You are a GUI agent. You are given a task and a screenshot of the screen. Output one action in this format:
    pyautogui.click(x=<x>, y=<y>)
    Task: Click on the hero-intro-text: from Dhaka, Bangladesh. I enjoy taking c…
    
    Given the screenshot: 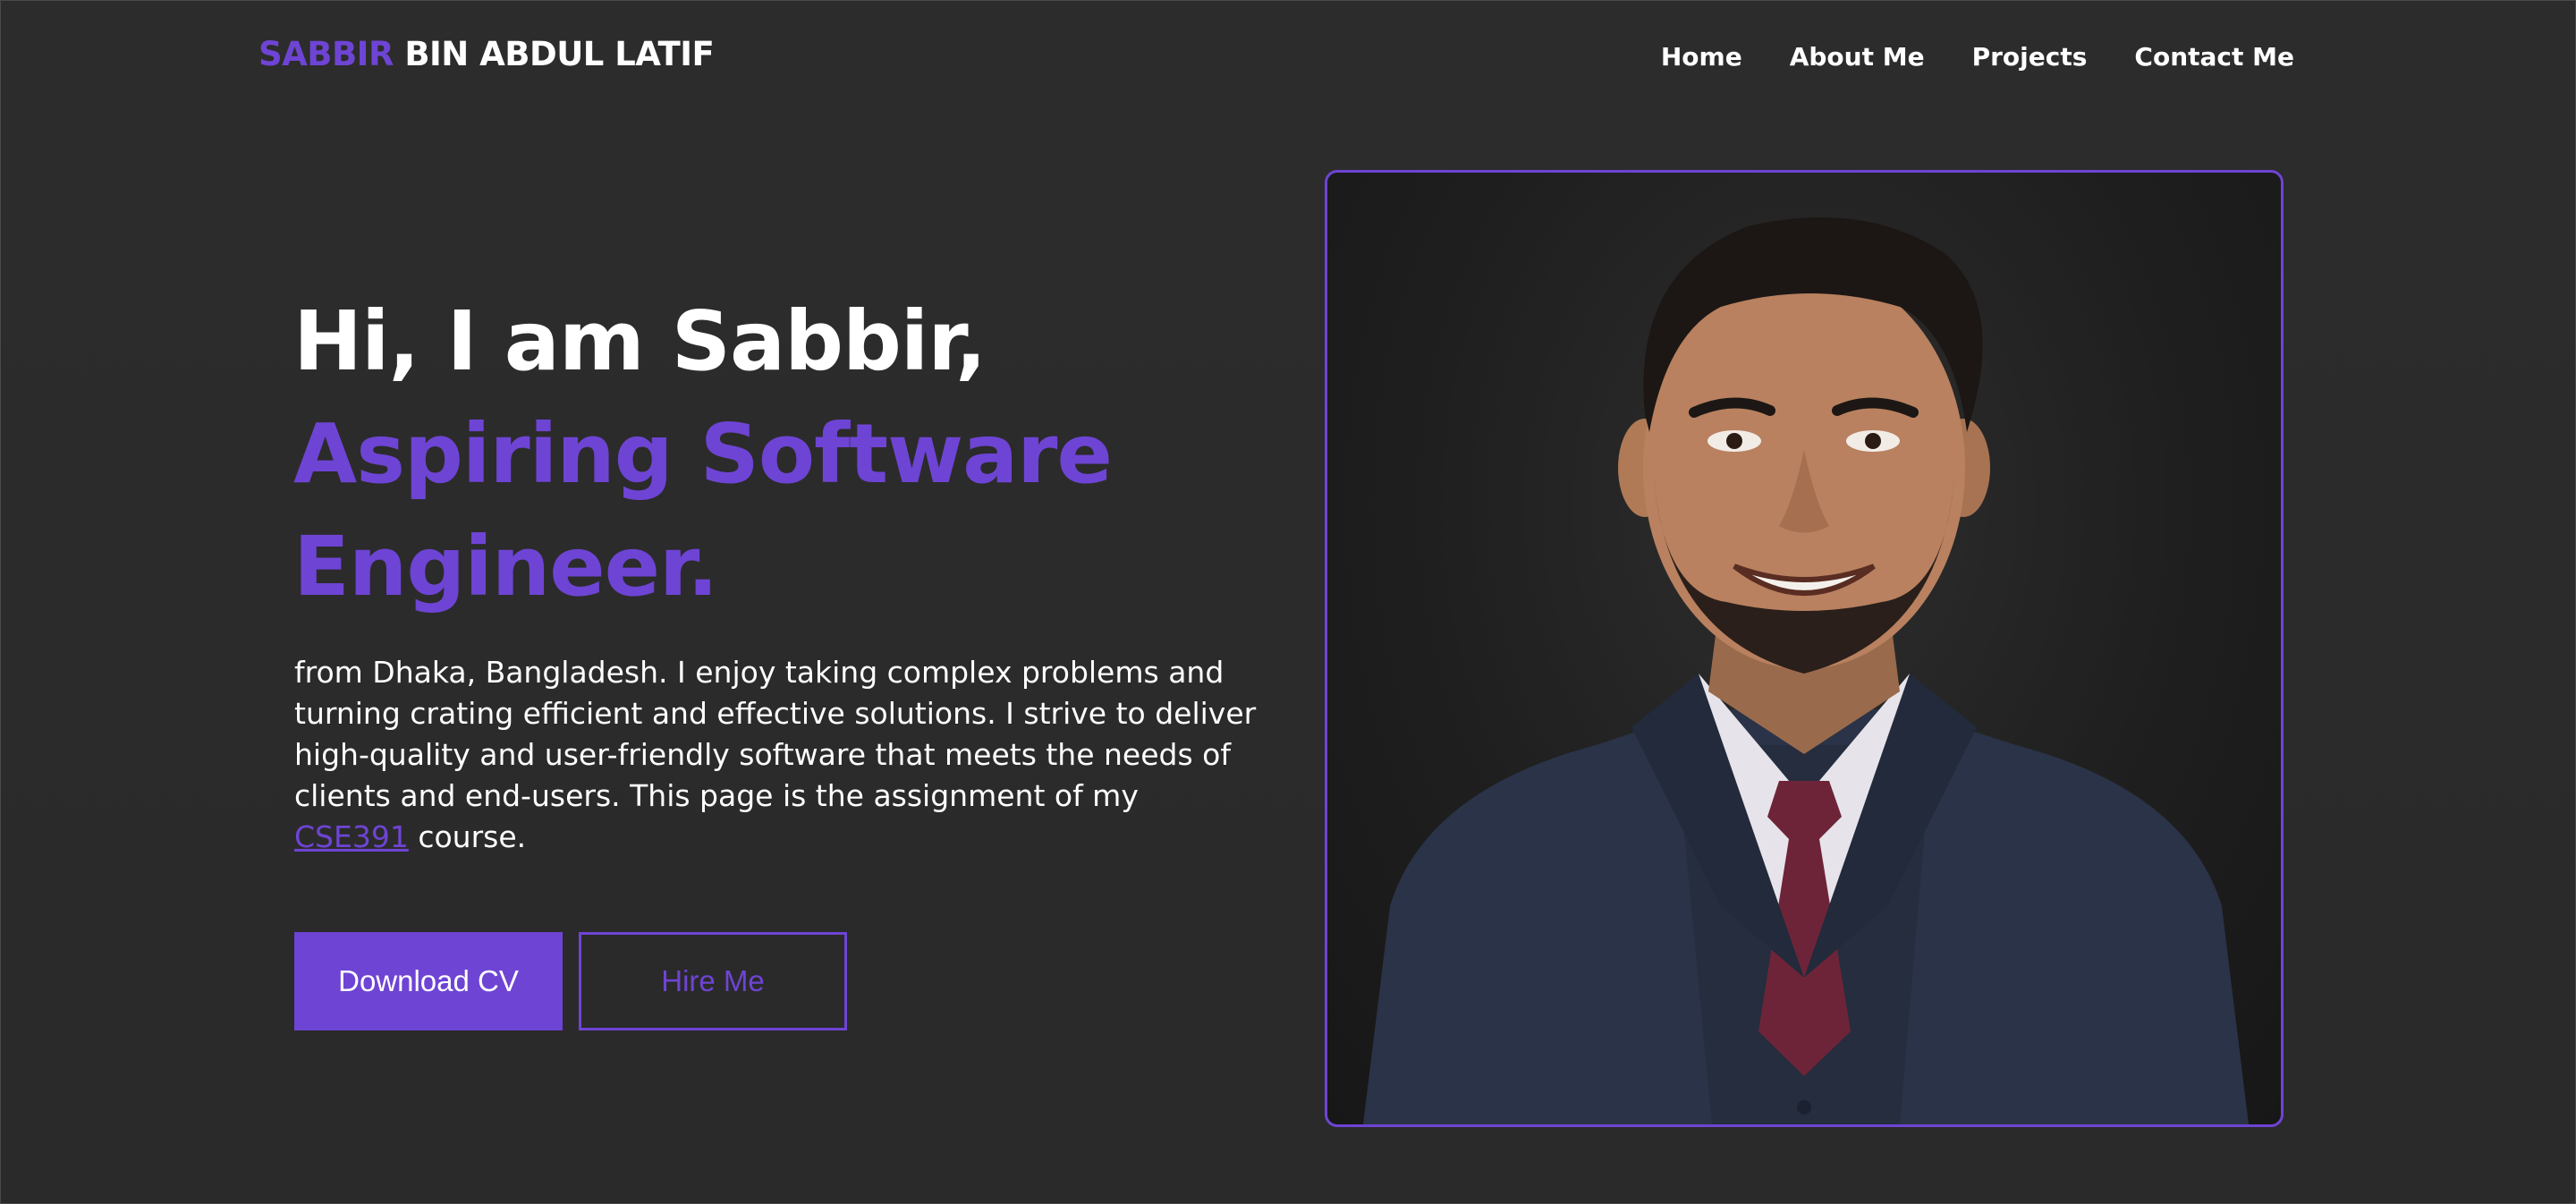 What is the action you would take?
    pyautogui.click(x=777, y=755)
    